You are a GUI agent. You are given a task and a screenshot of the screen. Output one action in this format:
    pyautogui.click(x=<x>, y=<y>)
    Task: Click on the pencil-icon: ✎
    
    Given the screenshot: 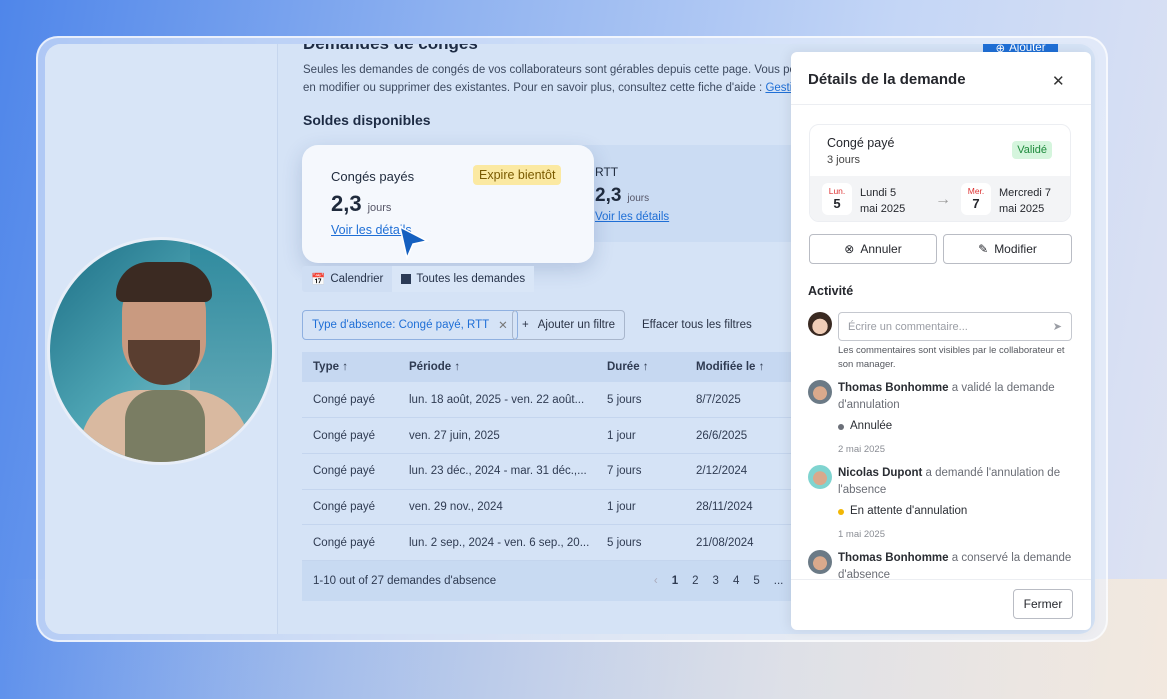 What is the action you would take?
    pyautogui.click(x=983, y=249)
    